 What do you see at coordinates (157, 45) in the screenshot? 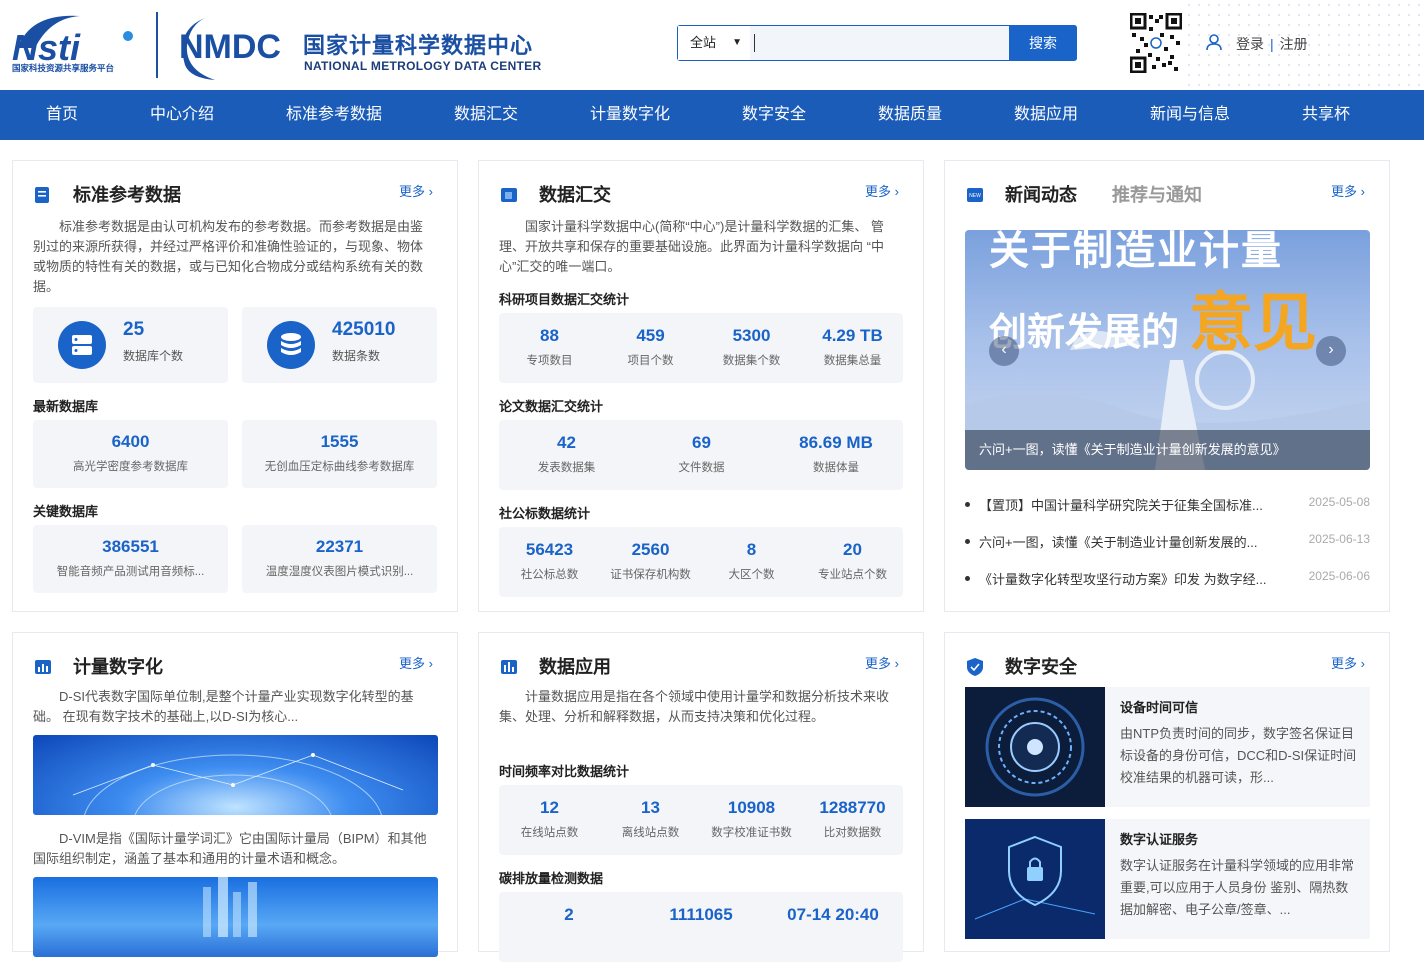
I see `logo-separator` at bounding box center [157, 45].